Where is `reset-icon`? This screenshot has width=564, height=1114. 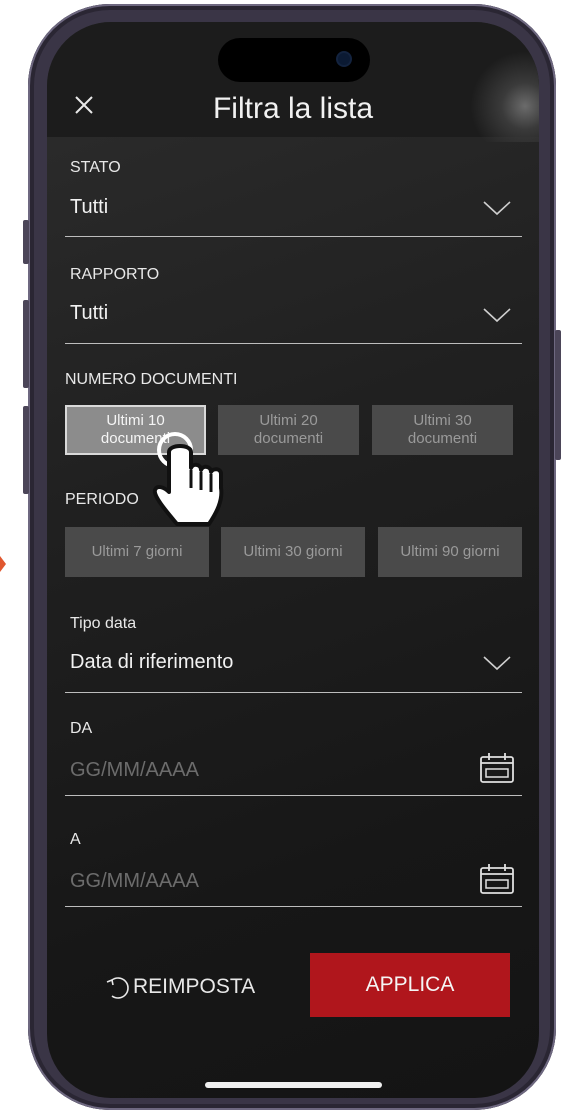 reset-icon is located at coordinates (118, 987).